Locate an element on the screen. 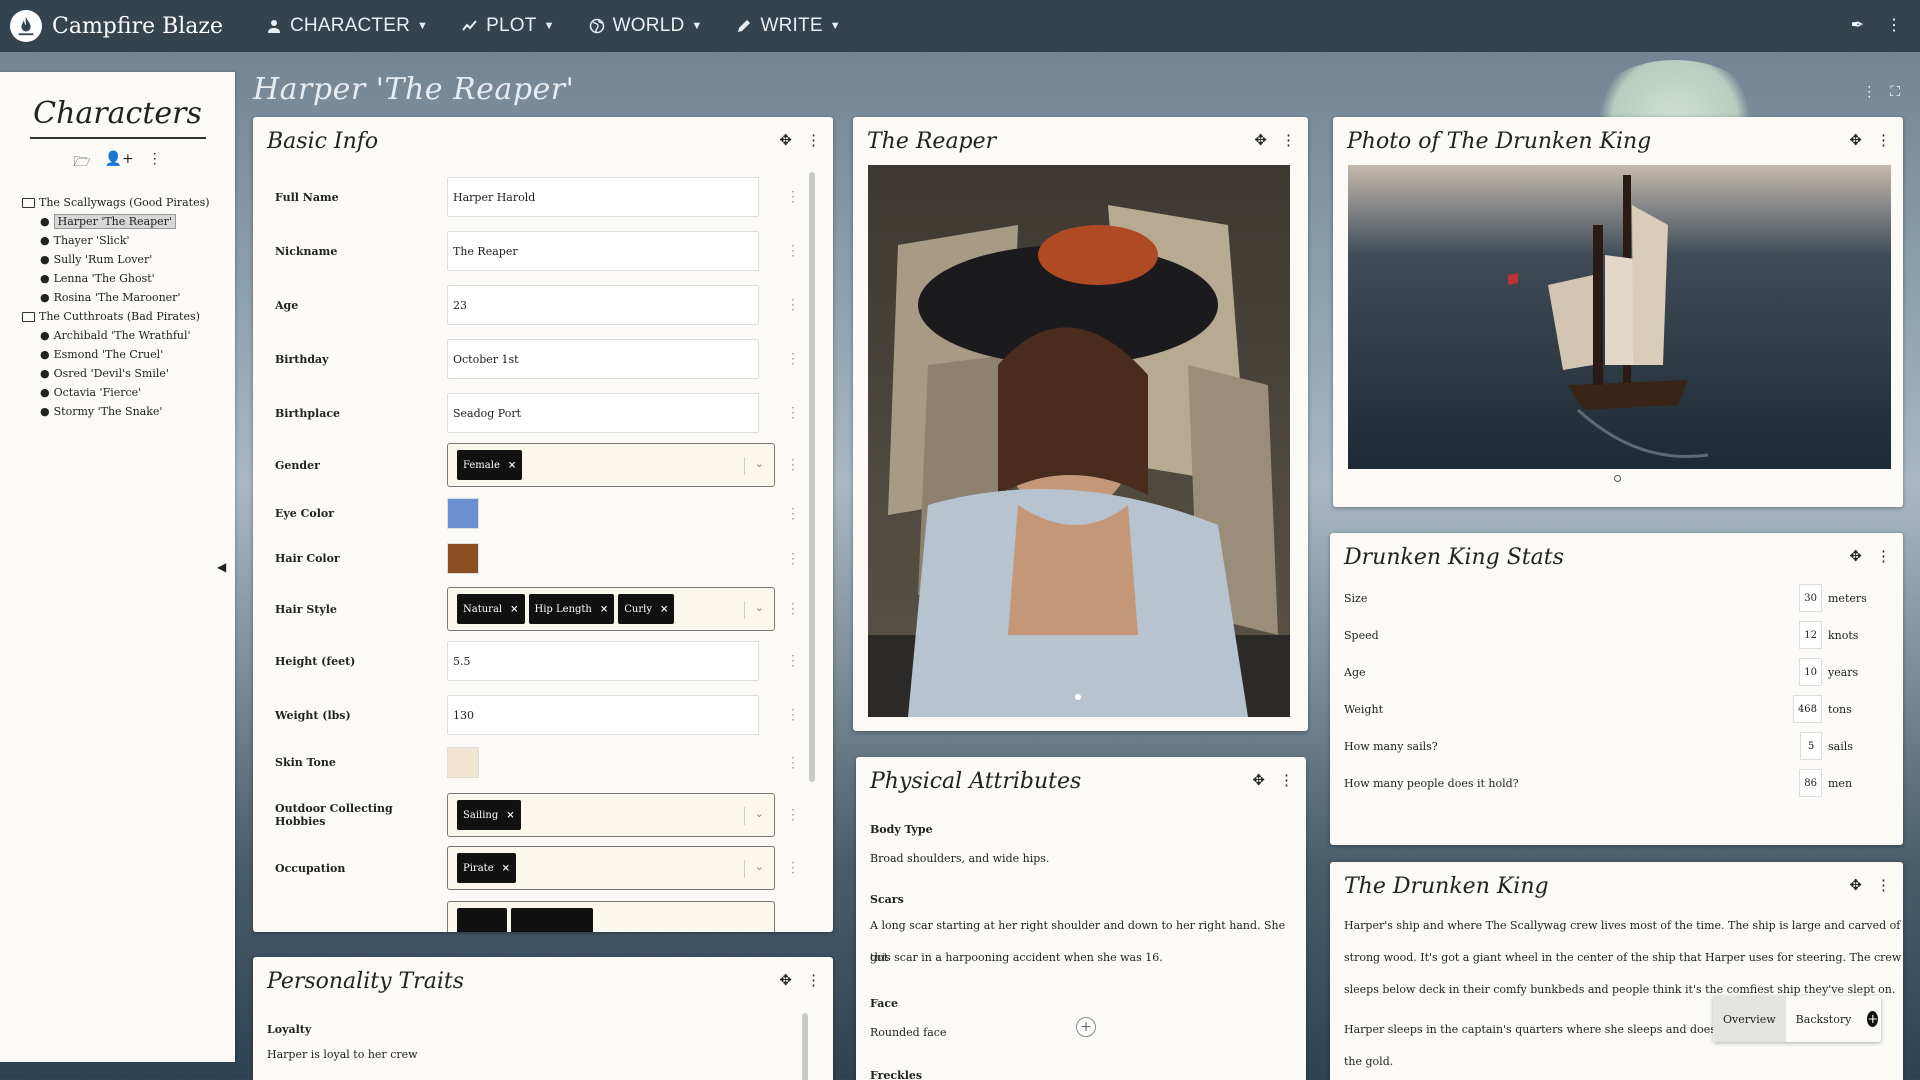 This screenshot has width=1920, height=1080. height-input: 5.5 is located at coordinates (603, 661).